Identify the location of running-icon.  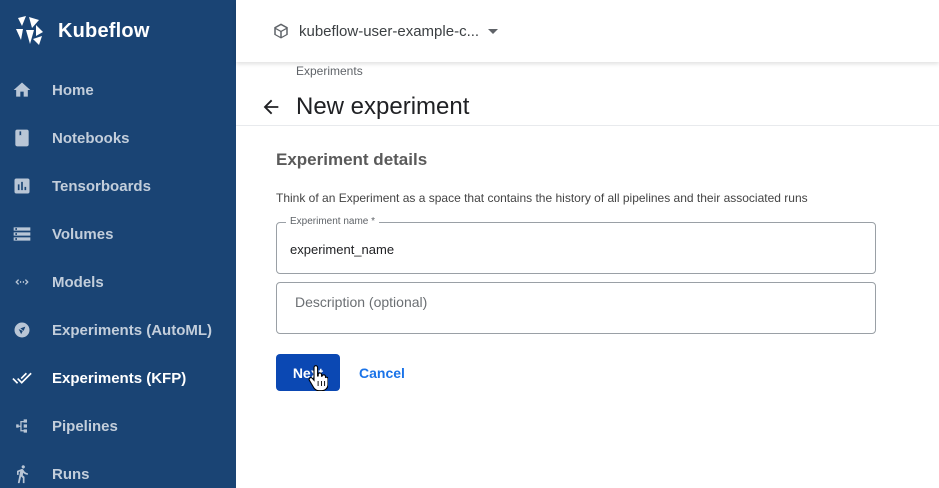
(22, 474).